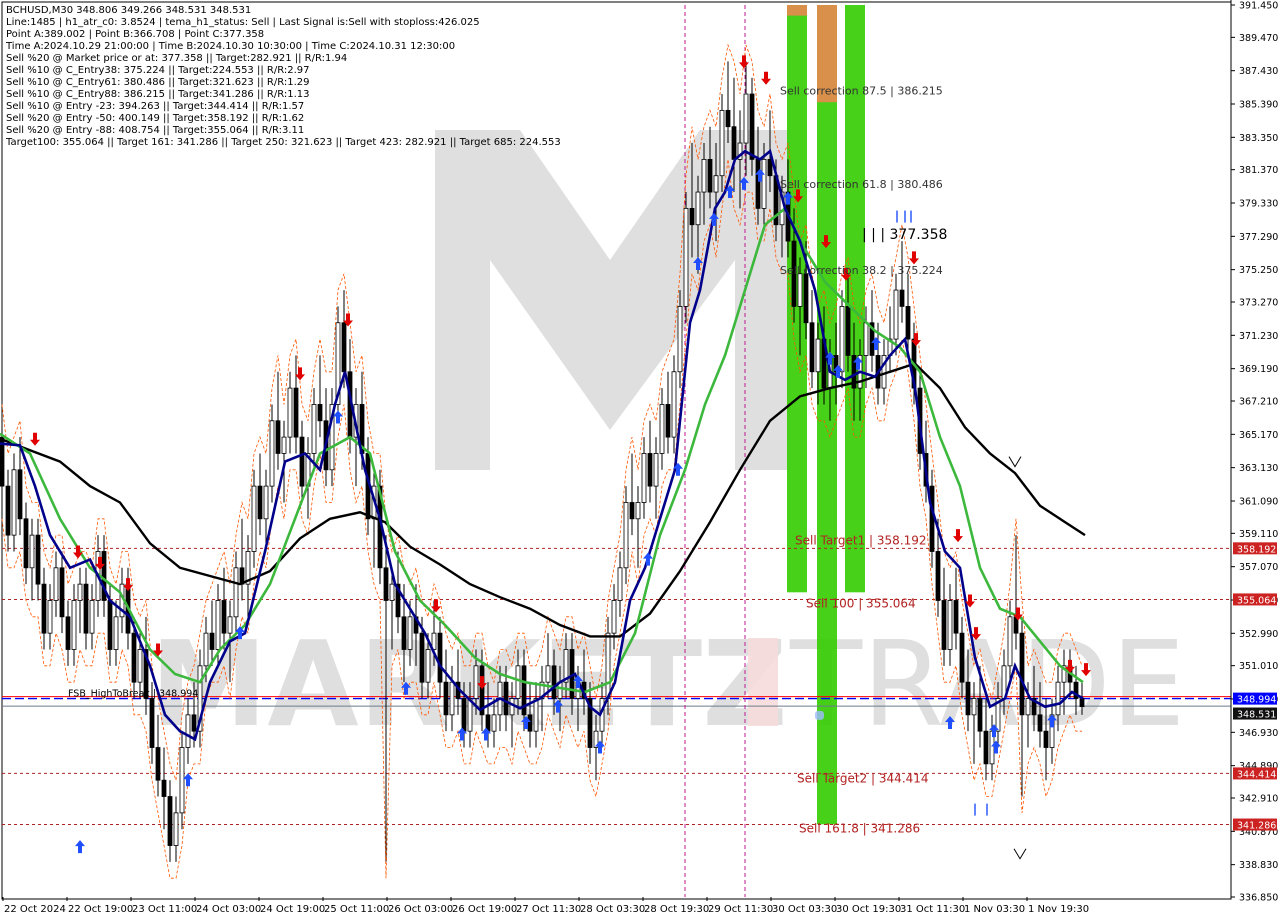  I want to click on level-label-1: Sell Target1 | 358.192, so click(861, 540).